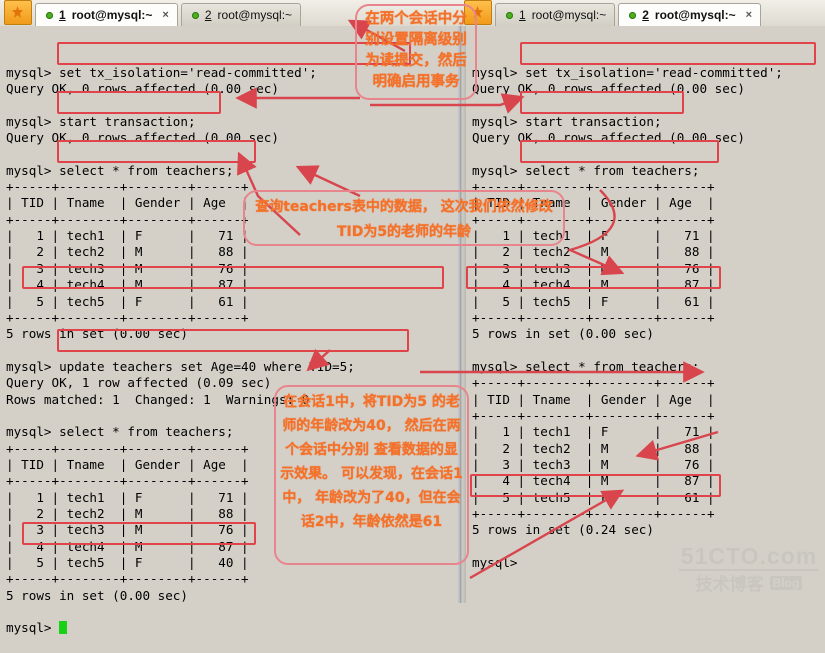 This screenshot has width=825, height=653. Describe the element at coordinates (695, 15) in the screenshot. I see `tab-right-2-label: root@mysql:~` at that location.